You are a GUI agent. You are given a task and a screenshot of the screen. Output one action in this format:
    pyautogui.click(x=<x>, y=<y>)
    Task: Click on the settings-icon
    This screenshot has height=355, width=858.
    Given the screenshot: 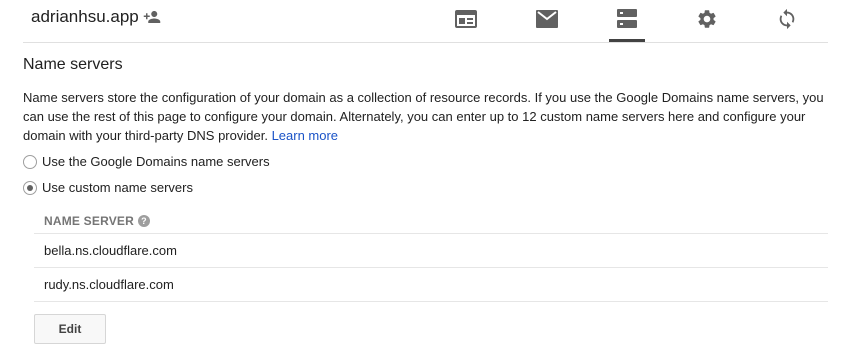 What is the action you would take?
    pyautogui.click(x=707, y=19)
    